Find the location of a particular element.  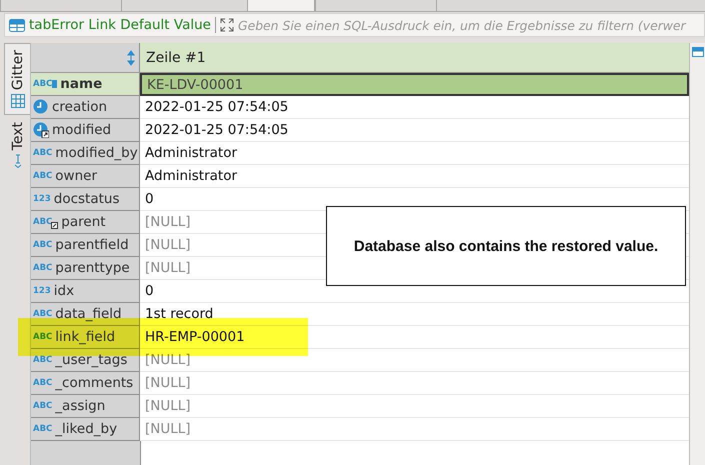

field-name: _liked_by is located at coordinates (86, 429).